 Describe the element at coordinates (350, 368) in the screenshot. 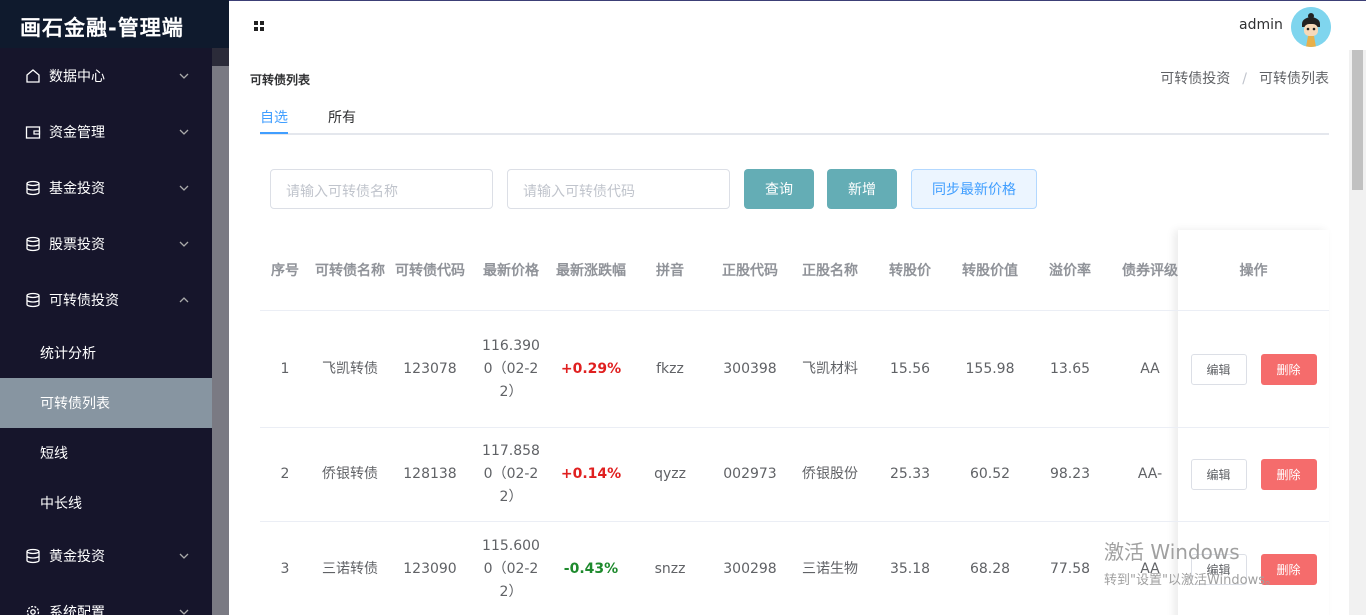

I see `cell-bond-name: 飞凯转债` at that location.